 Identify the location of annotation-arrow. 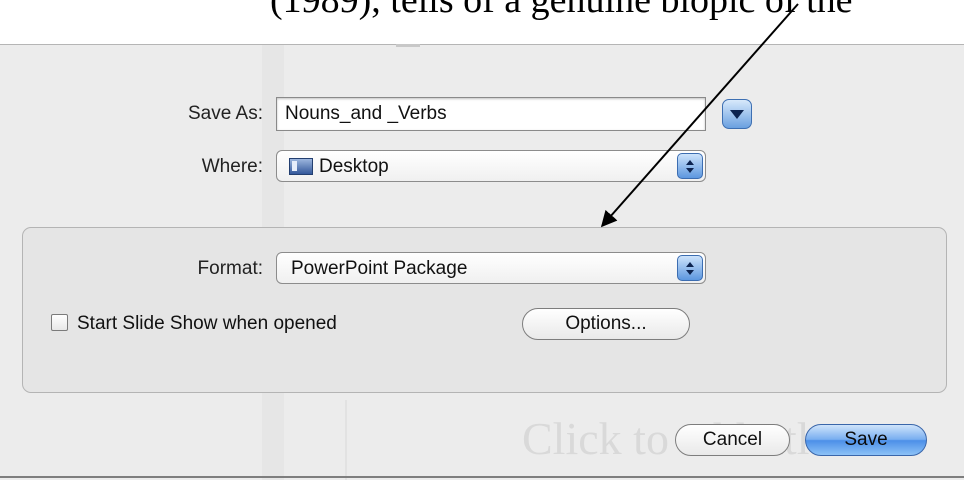
(699, 115).